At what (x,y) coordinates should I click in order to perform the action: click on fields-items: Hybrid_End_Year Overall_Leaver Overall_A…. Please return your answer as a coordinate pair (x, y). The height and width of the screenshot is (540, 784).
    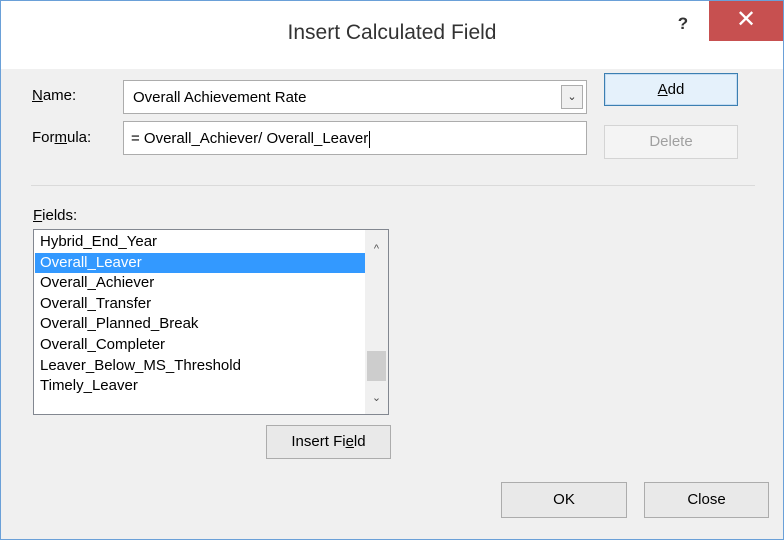
    Looking at the image, I should click on (200, 314).